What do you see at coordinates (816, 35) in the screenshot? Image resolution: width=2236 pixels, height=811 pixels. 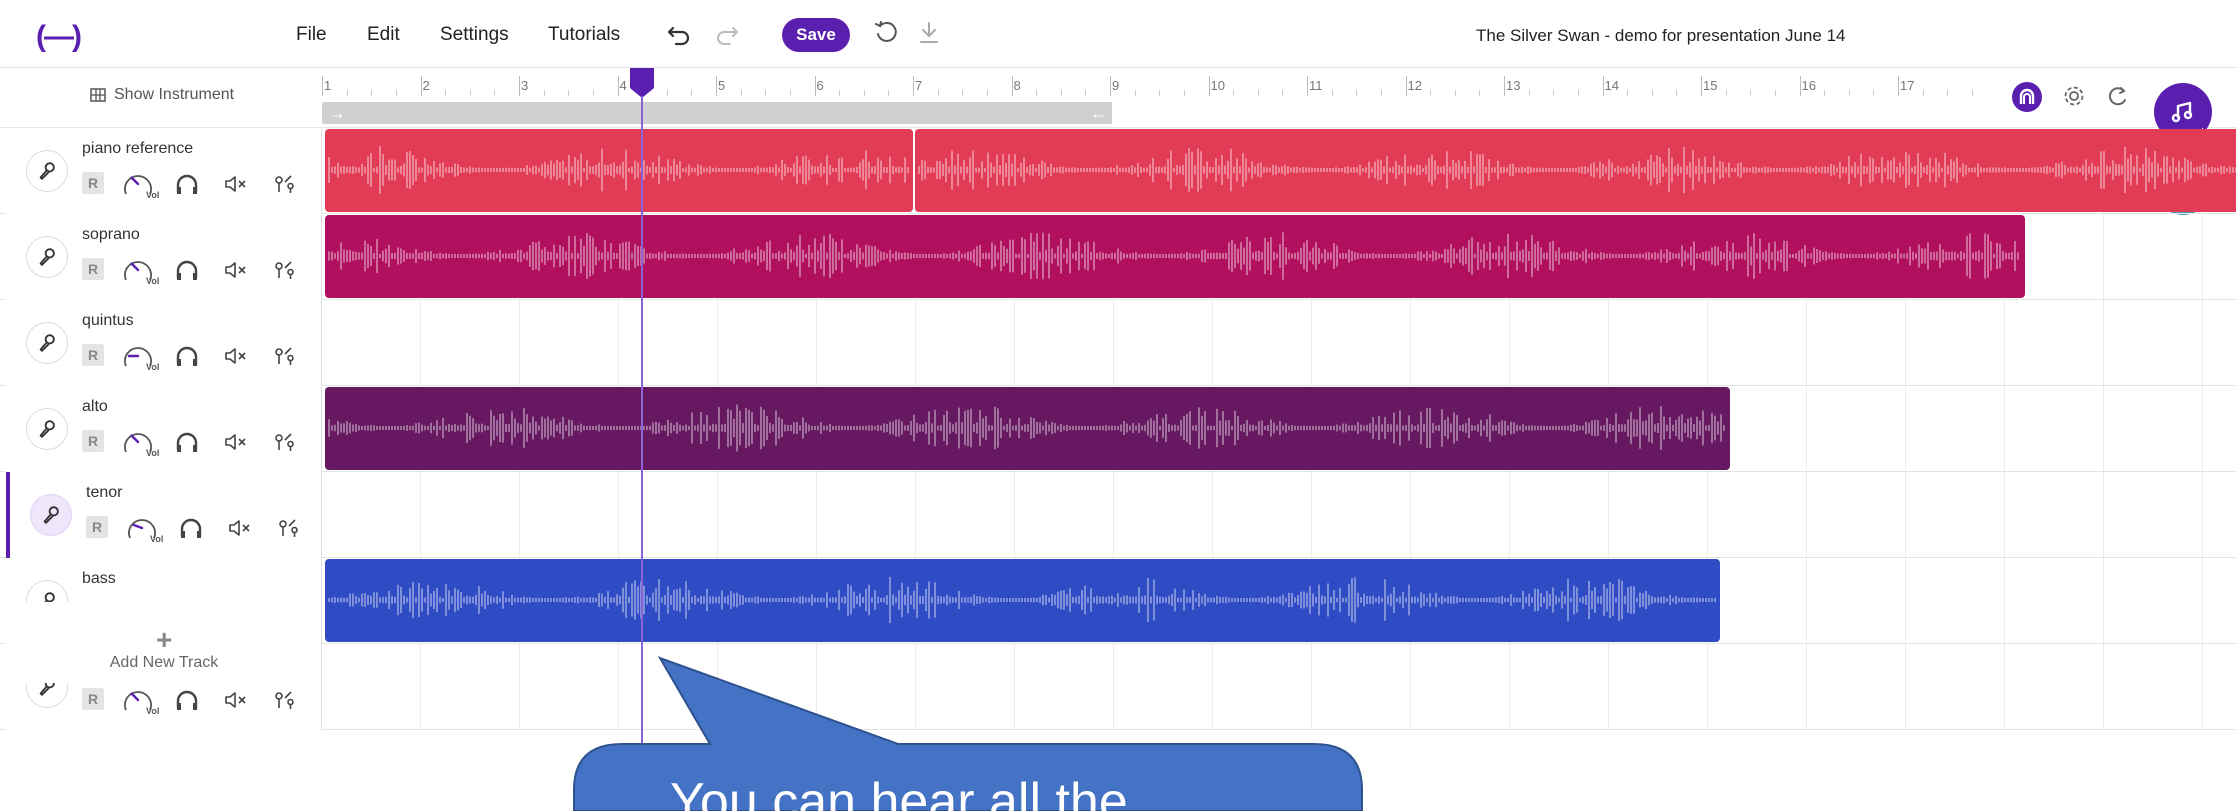 I see `save-button: Save` at bounding box center [816, 35].